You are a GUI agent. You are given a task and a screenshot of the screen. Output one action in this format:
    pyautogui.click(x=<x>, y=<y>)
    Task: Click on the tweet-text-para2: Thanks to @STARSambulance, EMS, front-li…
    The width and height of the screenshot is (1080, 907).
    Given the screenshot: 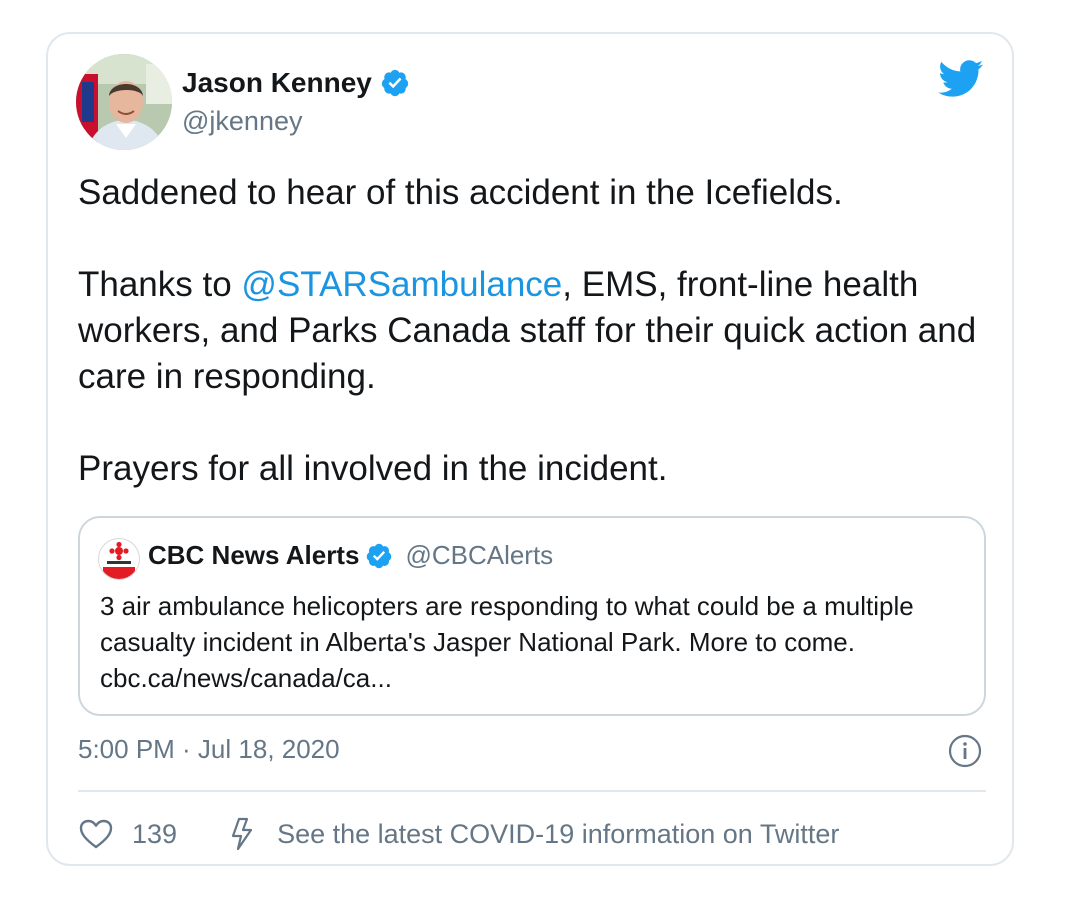 What is the action you would take?
    pyautogui.click(x=530, y=331)
    